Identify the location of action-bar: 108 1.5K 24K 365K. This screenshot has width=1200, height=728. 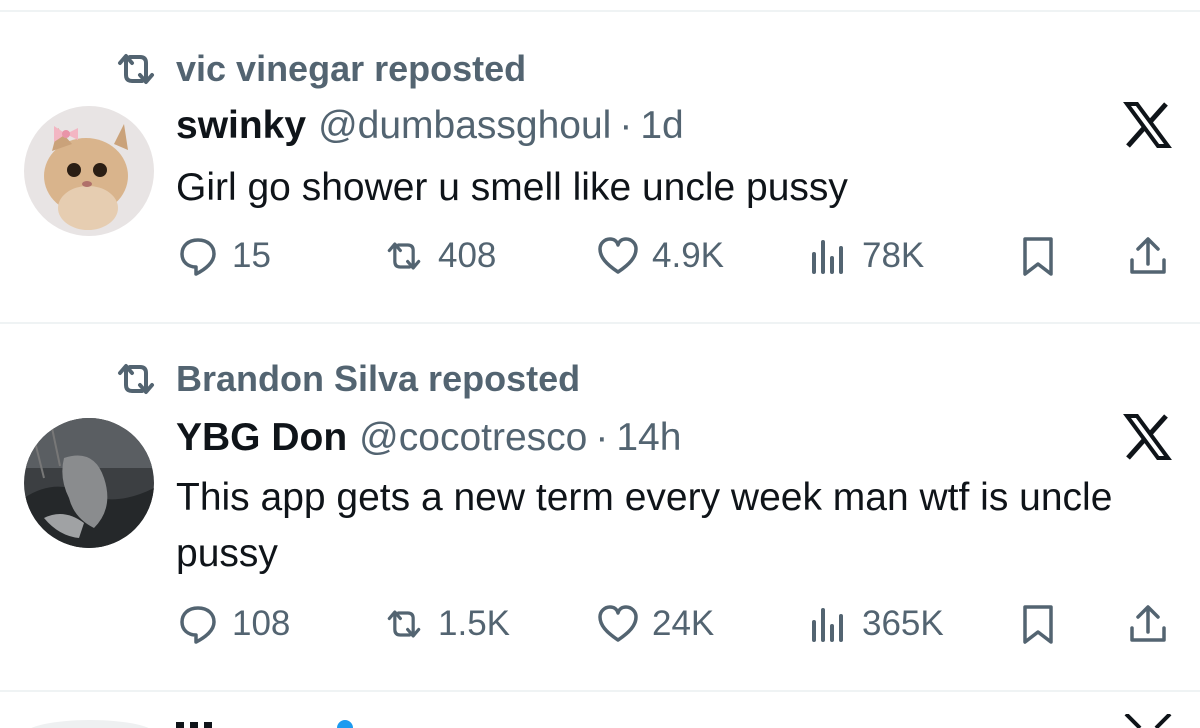
(676, 627).